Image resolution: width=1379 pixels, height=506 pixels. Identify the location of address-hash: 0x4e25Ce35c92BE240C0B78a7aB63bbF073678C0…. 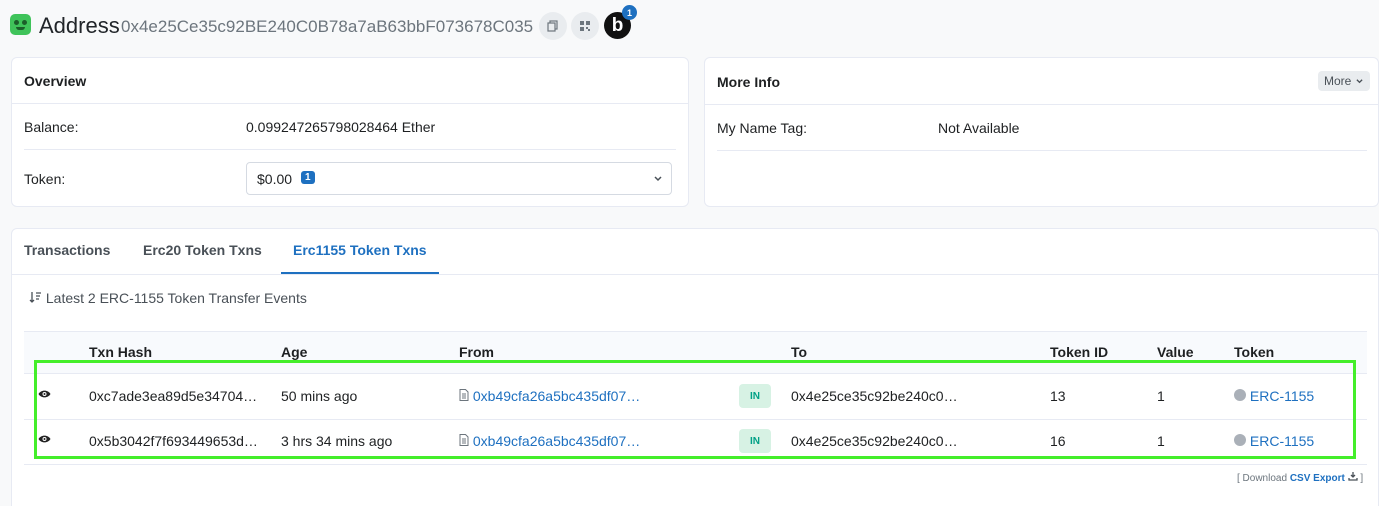
(327, 26).